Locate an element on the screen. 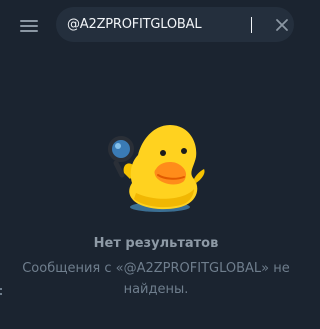  close-icon is located at coordinates (282, 25).